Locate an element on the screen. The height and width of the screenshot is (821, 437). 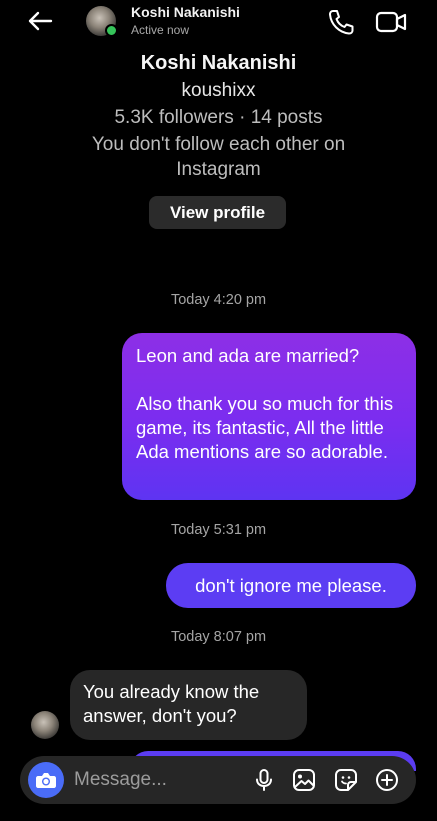
message-composer is located at coordinates (218, 780).